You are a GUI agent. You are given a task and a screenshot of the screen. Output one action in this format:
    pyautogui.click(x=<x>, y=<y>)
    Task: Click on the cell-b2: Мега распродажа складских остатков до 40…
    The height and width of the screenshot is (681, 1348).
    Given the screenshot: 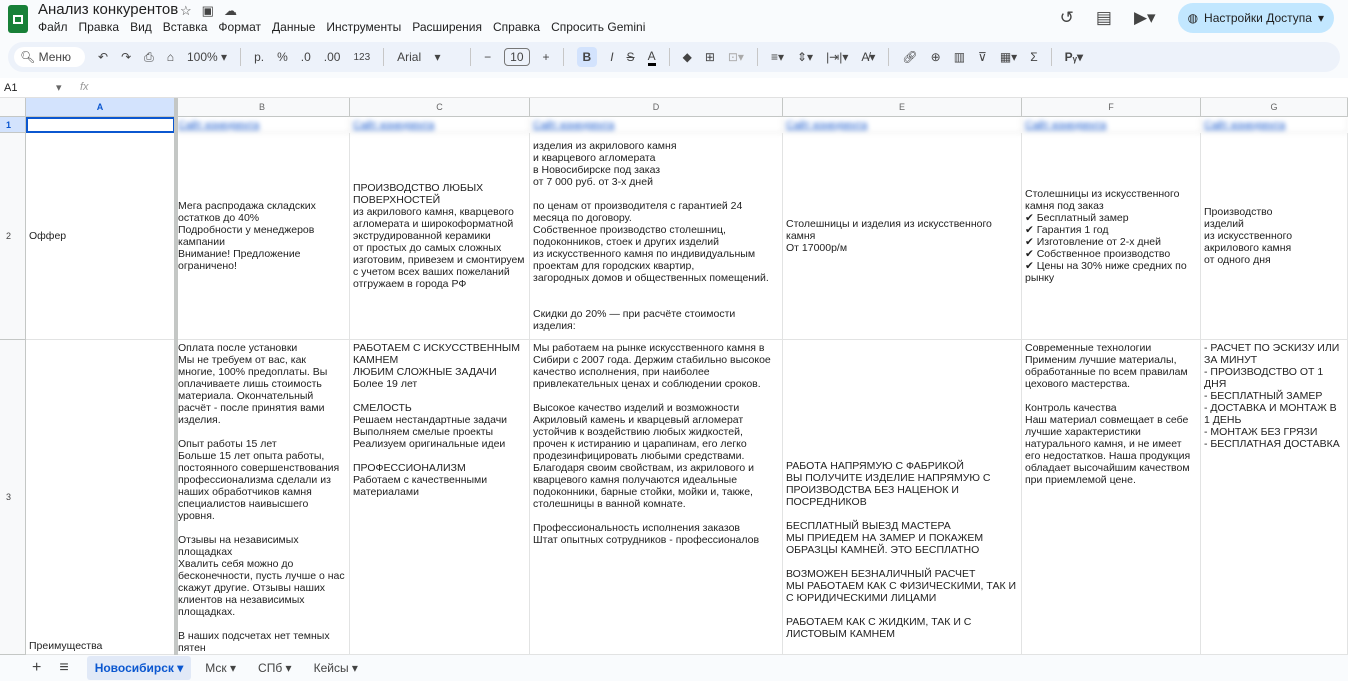 What is the action you would take?
    pyautogui.click(x=262, y=236)
    